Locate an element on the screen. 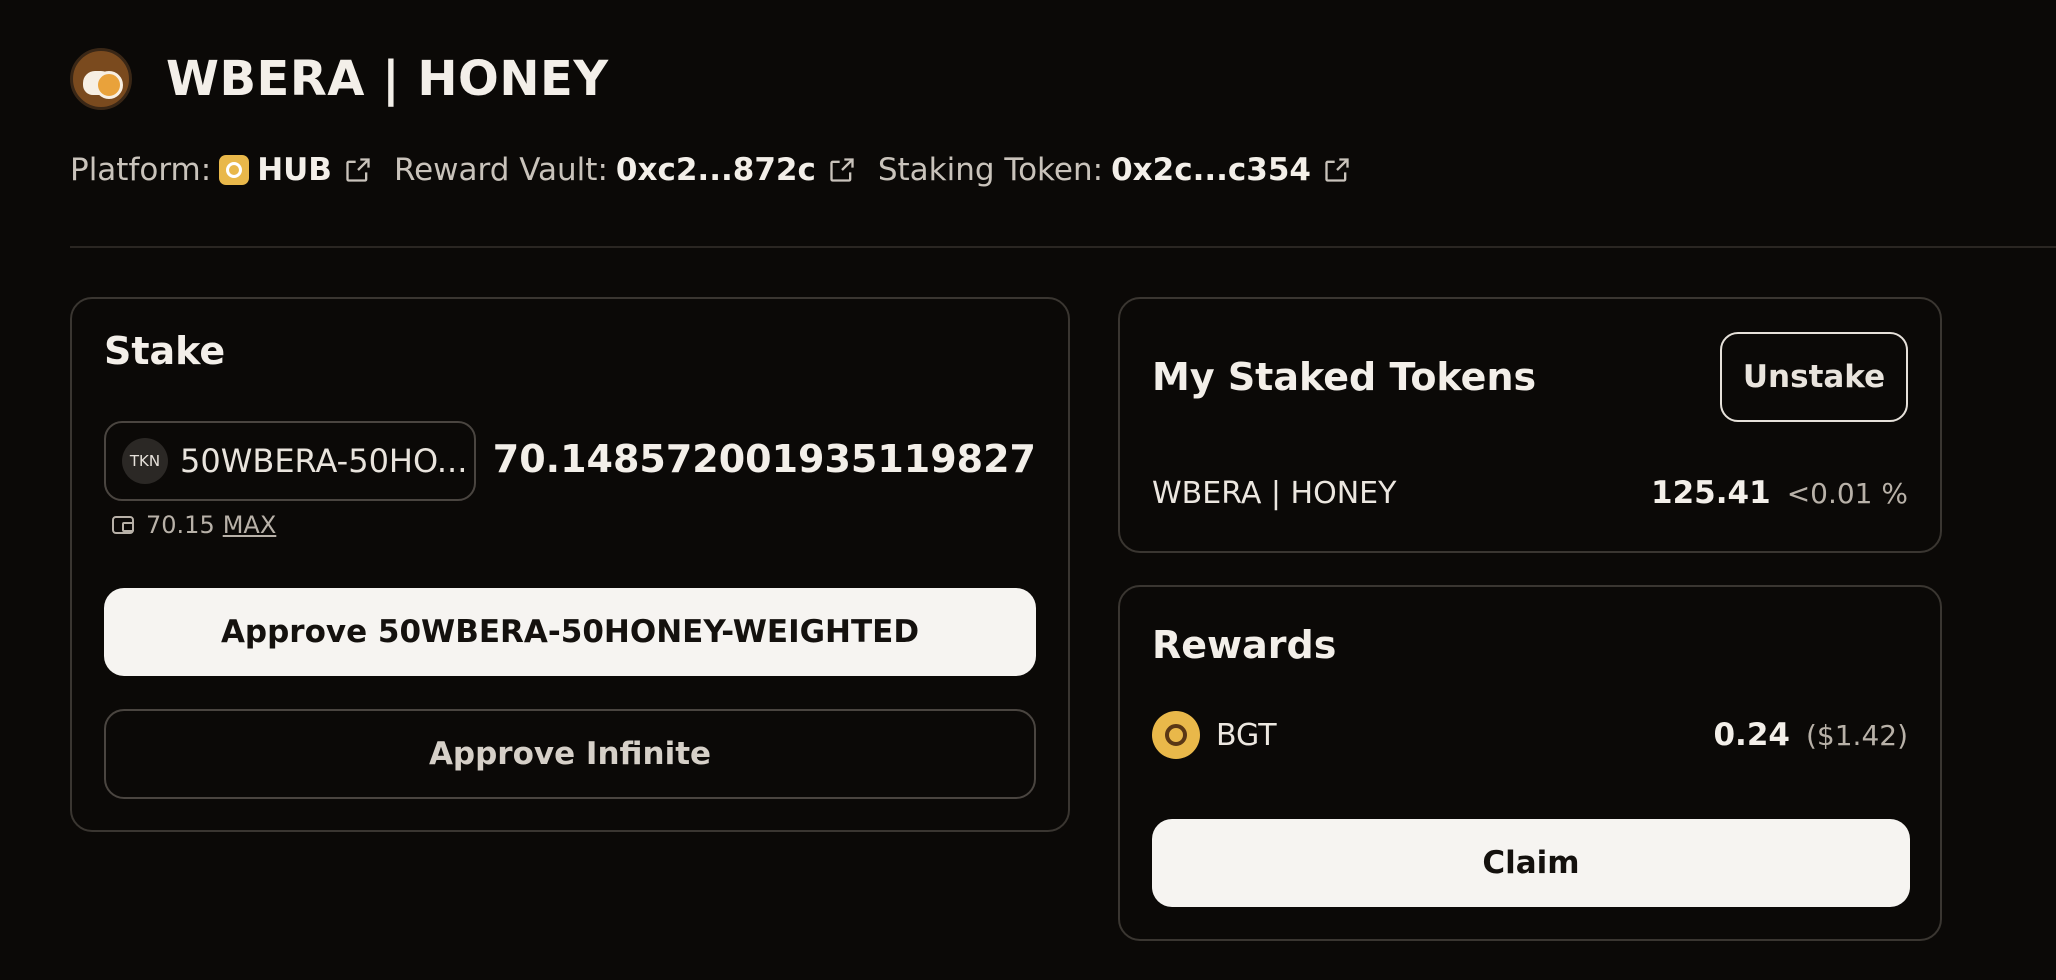 This screenshot has height=980, width=2056. max-button: MAX is located at coordinates (250, 525).